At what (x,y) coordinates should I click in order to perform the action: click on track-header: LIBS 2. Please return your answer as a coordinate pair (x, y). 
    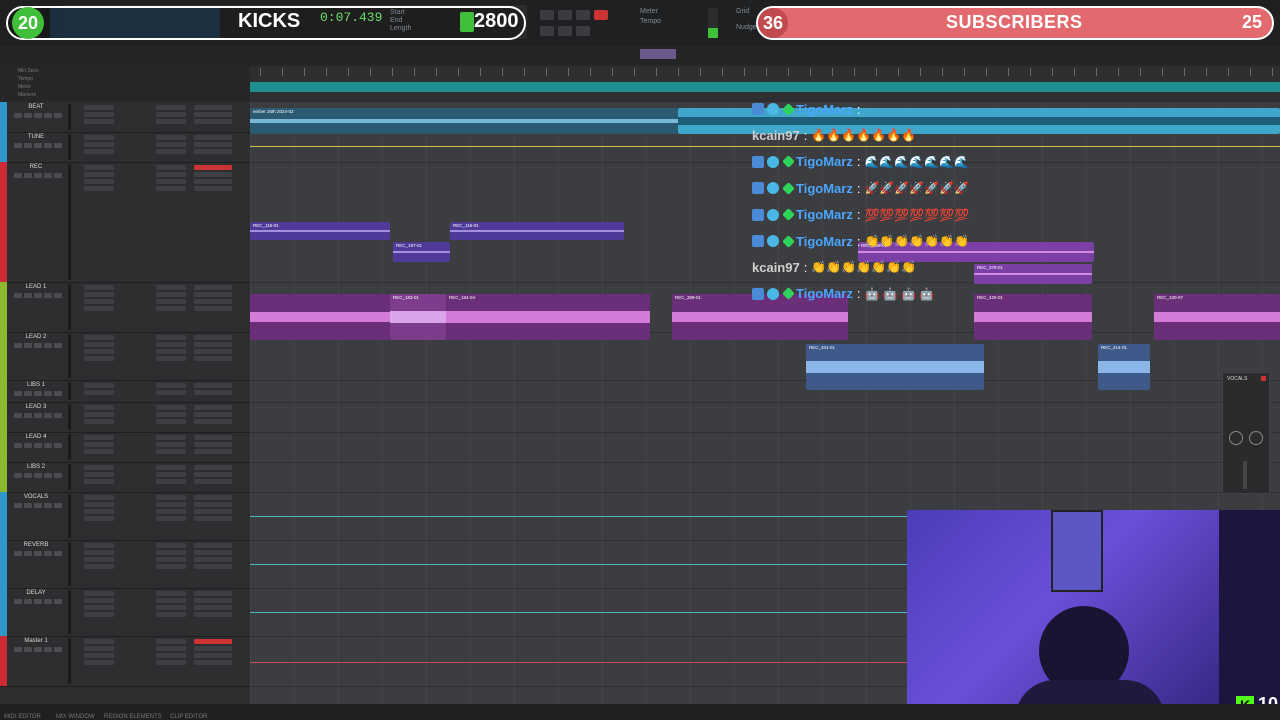
    Looking at the image, I should click on (125, 477).